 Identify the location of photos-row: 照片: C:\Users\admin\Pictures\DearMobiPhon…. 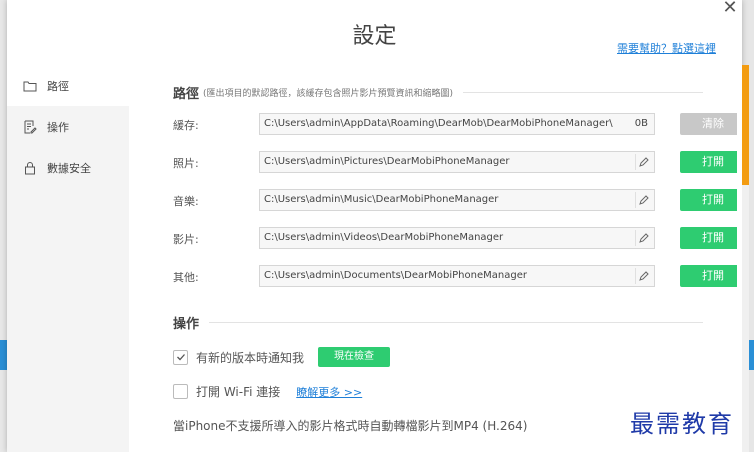
(455, 163).